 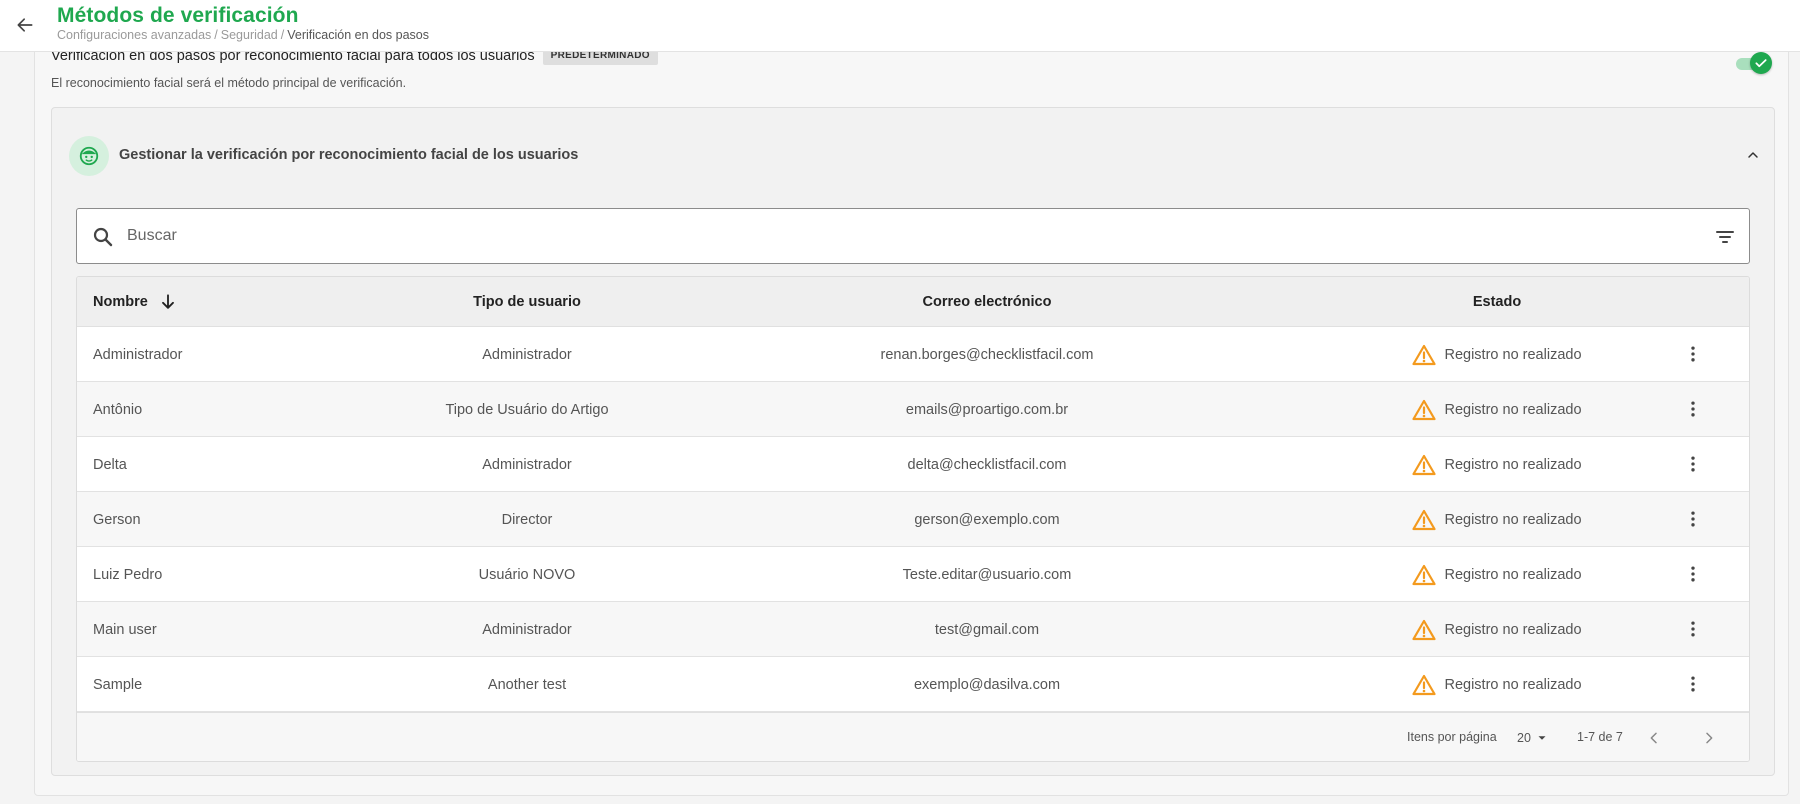 What do you see at coordinates (987, 302) in the screenshot?
I see `column-header-email: Correo electrónico` at bounding box center [987, 302].